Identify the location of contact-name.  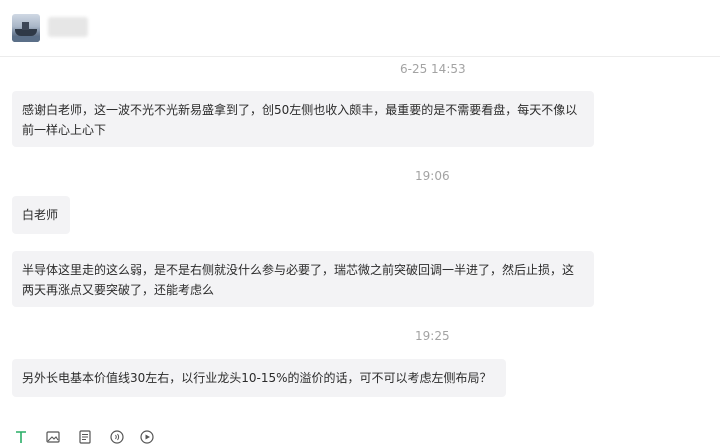
(68, 27).